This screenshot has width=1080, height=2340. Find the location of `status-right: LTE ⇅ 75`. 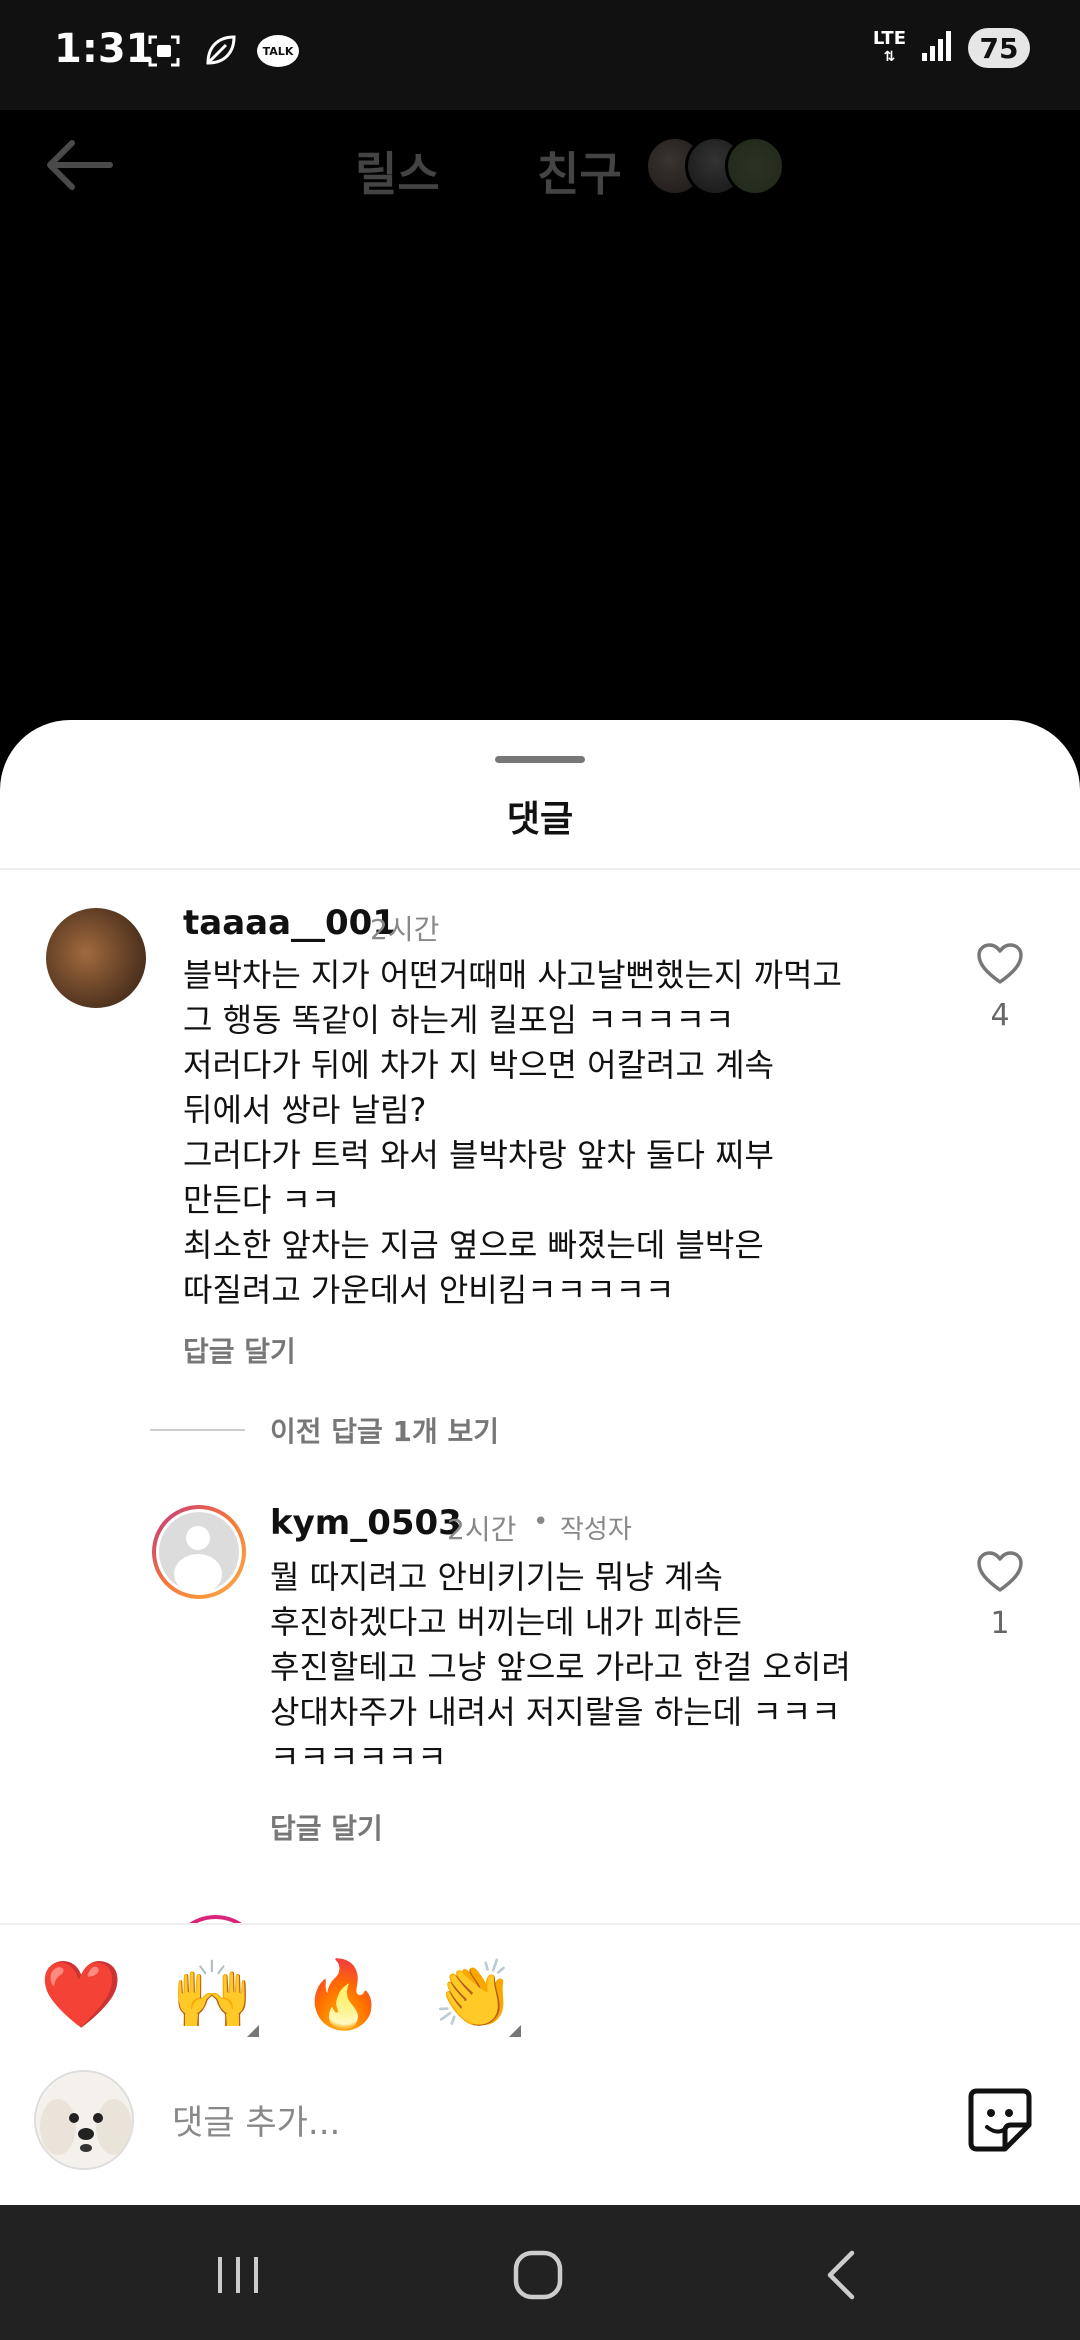

status-right: LTE ⇅ 75 is located at coordinates (951, 48).